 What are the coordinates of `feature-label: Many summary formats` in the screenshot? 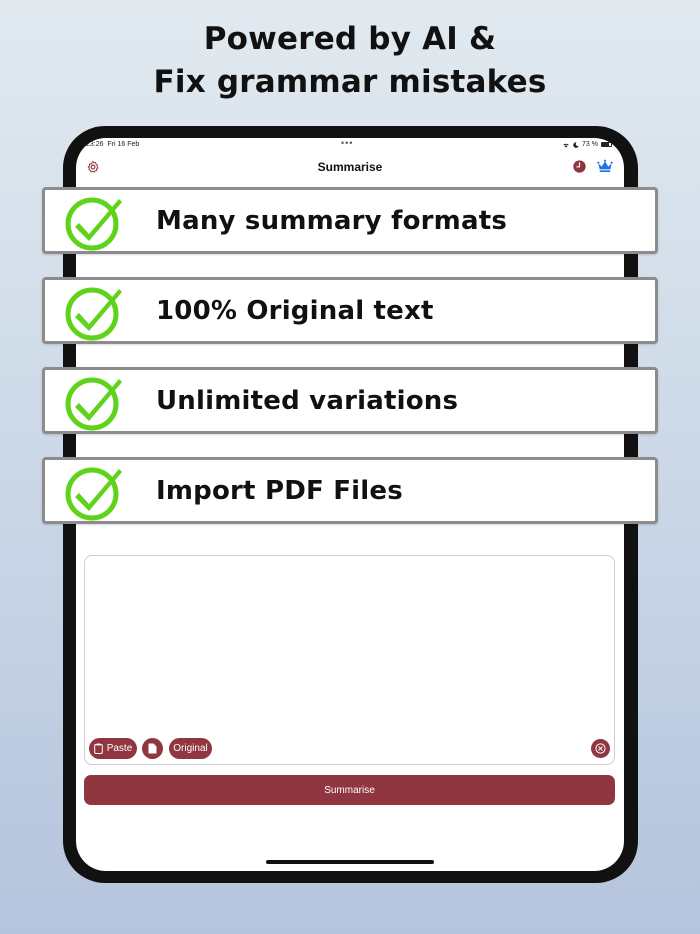 It's located at (332, 220).